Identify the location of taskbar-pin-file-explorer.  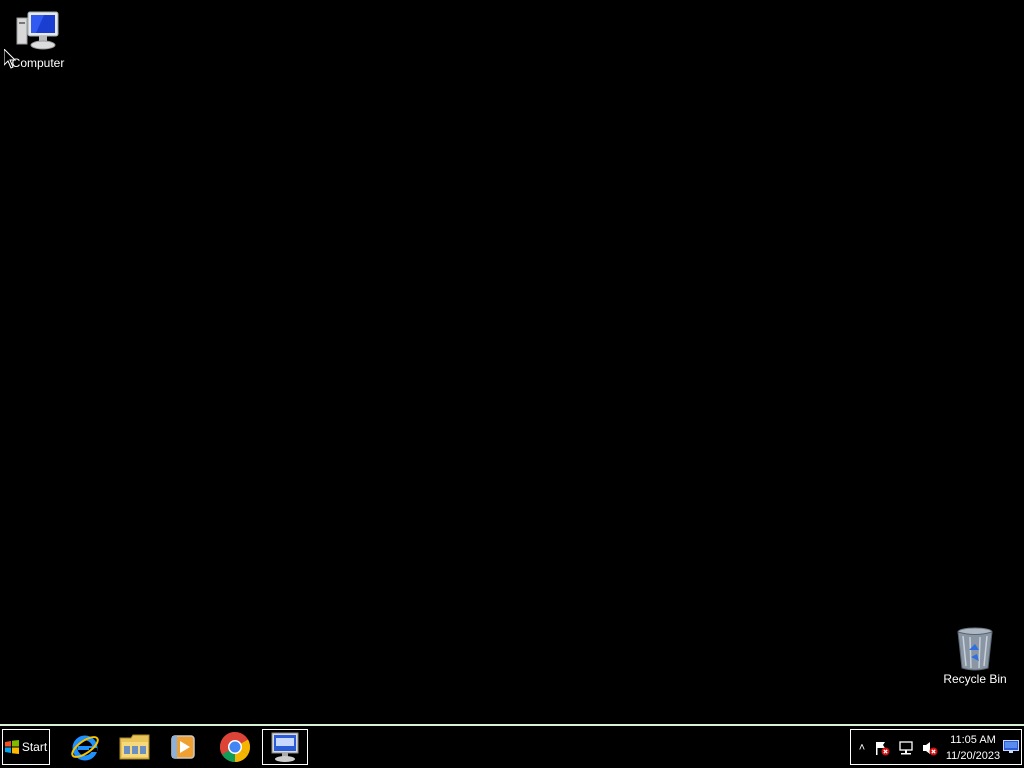
(135, 747).